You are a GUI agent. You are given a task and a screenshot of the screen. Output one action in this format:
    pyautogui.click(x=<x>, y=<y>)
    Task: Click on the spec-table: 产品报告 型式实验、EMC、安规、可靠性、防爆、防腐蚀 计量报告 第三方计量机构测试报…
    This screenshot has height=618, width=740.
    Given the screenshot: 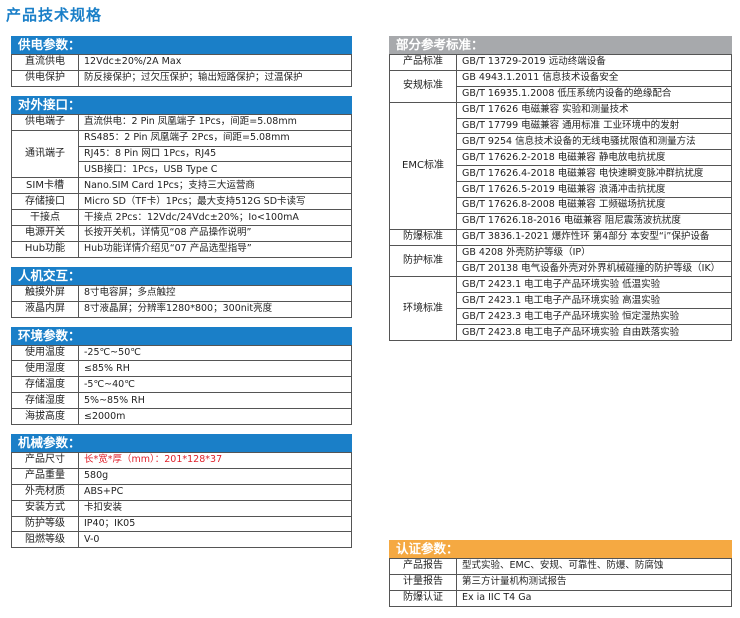 What is the action you would take?
    pyautogui.click(x=560, y=582)
    